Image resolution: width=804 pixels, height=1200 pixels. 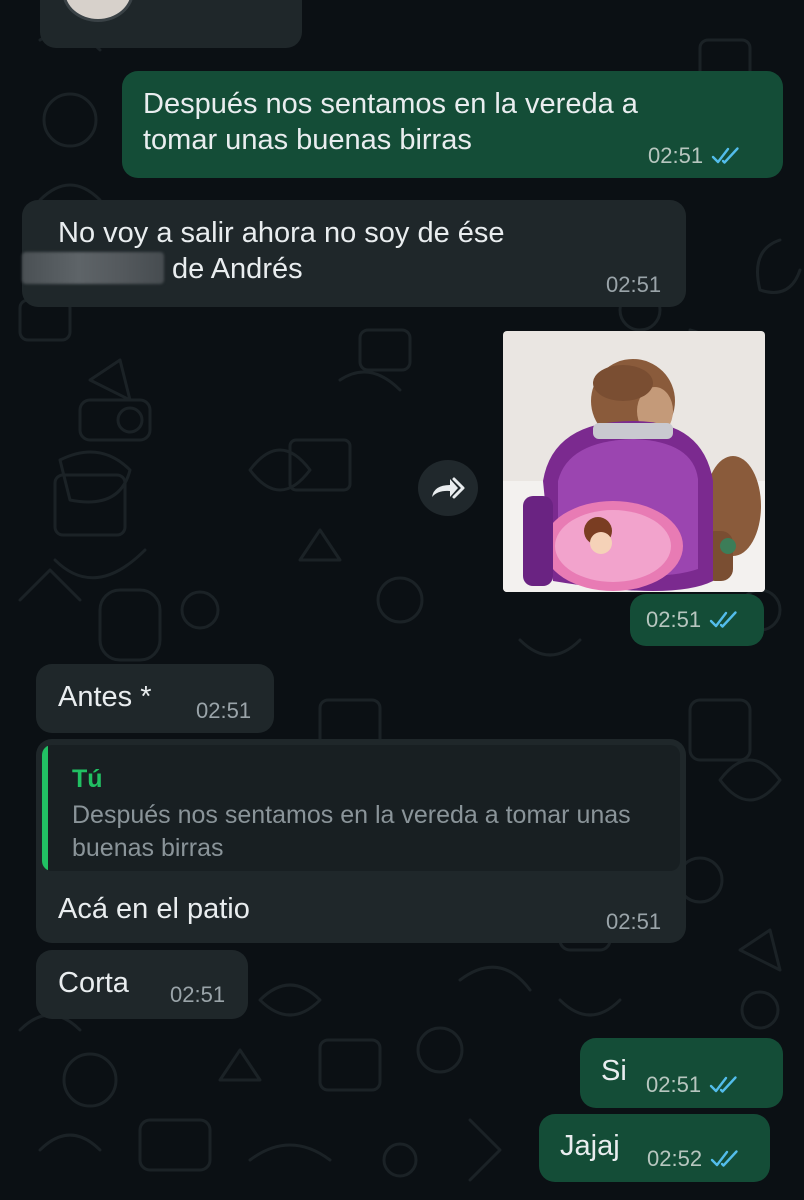 I want to click on outgoing-message: Jajaj 02:52, so click(x=654, y=1148).